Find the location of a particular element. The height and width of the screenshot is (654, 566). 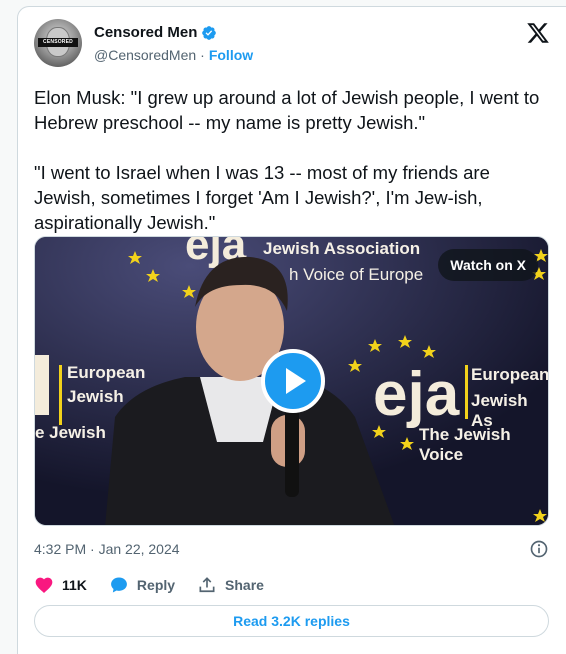

heart-icon is located at coordinates (44, 585).